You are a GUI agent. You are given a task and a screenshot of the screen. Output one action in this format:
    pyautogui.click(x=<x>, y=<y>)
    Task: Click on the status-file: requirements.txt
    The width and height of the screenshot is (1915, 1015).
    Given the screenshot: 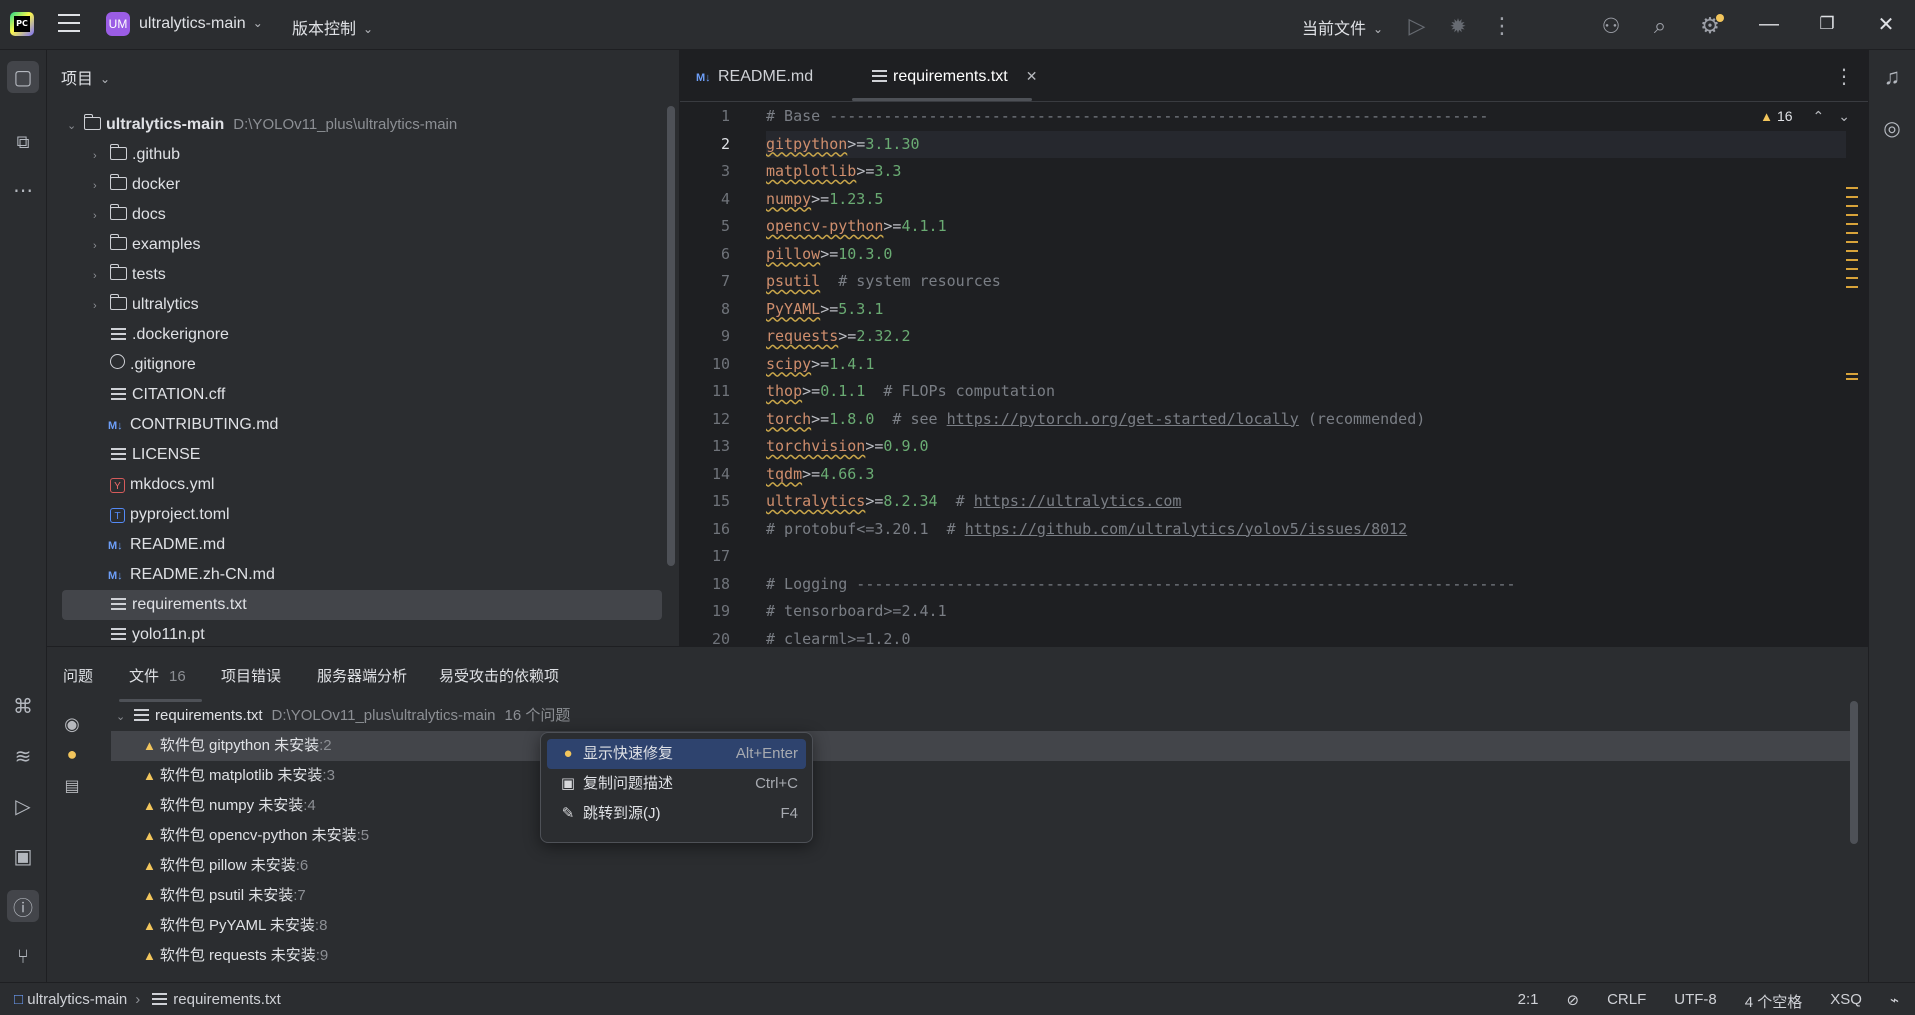 What is the action you would take?
    pyautogui.click(x=227, y=999)
    